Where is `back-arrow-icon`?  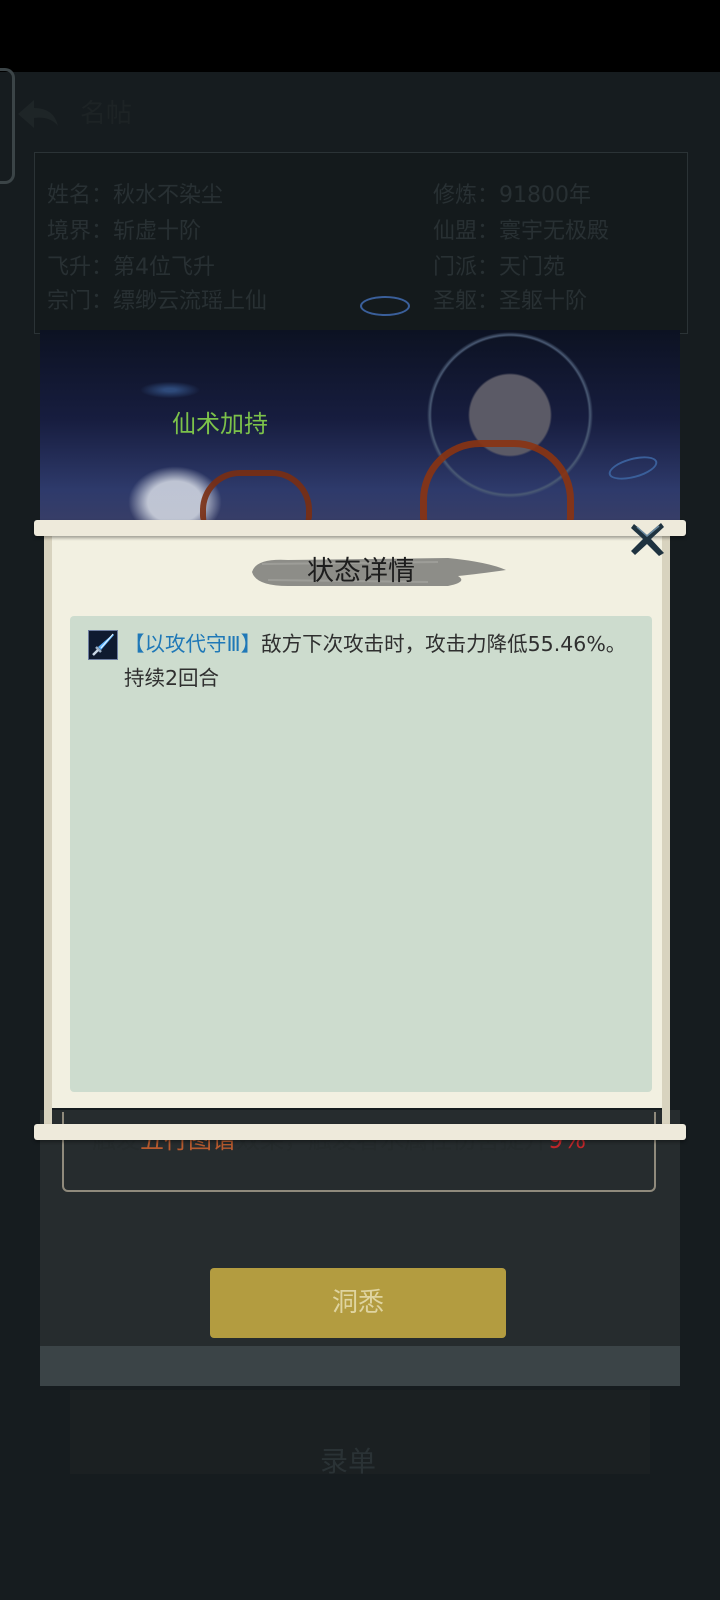
back-arrow-icon is located at coordinates (38, 114).